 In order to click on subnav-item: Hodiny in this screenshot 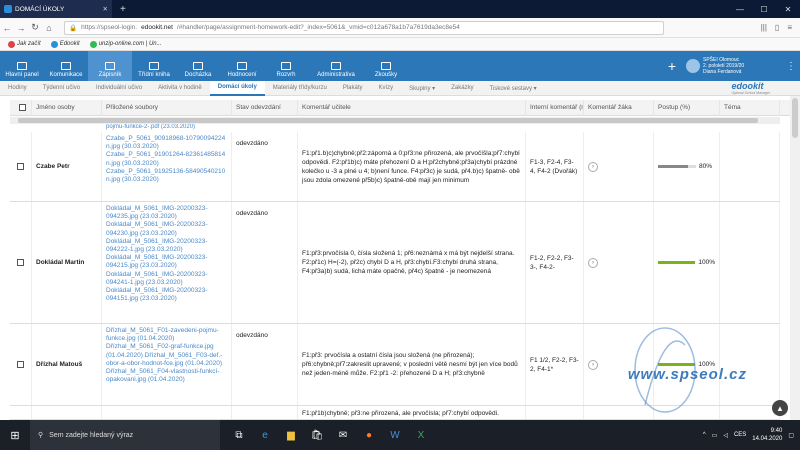, I will do `click(17, 88)`.